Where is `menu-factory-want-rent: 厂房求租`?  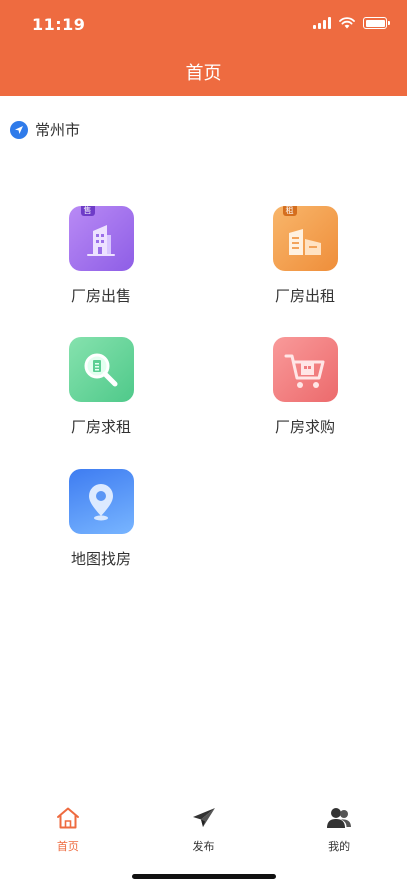
menu-factory-want-rent: 厂房求租 is located at coordinates (101, 387).